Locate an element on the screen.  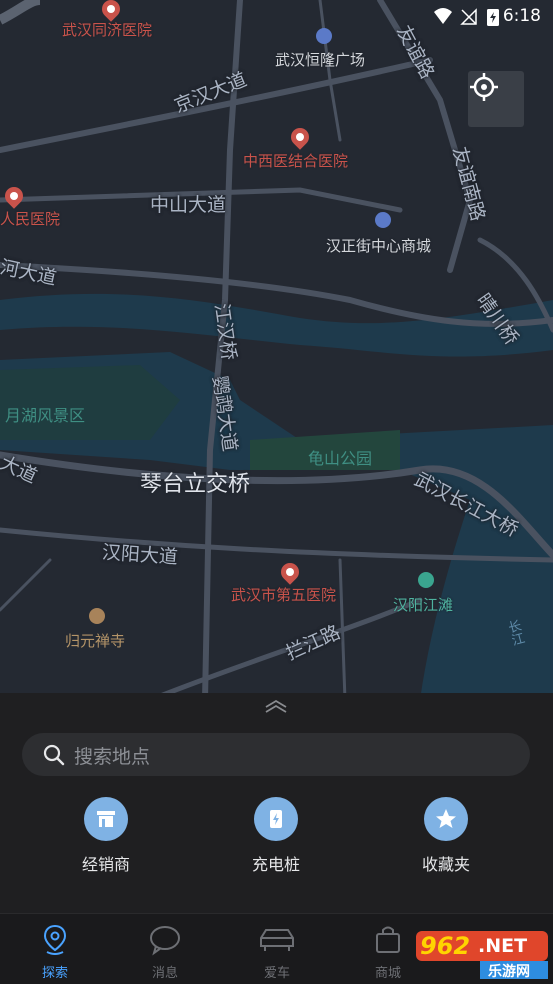
dealer-button: 经销商 is located at coordinates (106, 836).